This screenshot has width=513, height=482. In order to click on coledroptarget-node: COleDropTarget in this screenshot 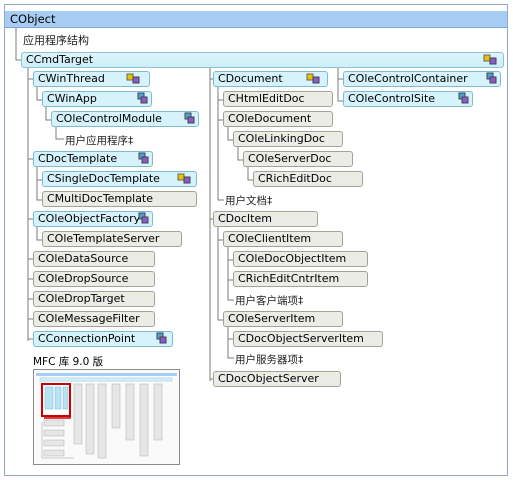, I will do `click(94, 299)`.